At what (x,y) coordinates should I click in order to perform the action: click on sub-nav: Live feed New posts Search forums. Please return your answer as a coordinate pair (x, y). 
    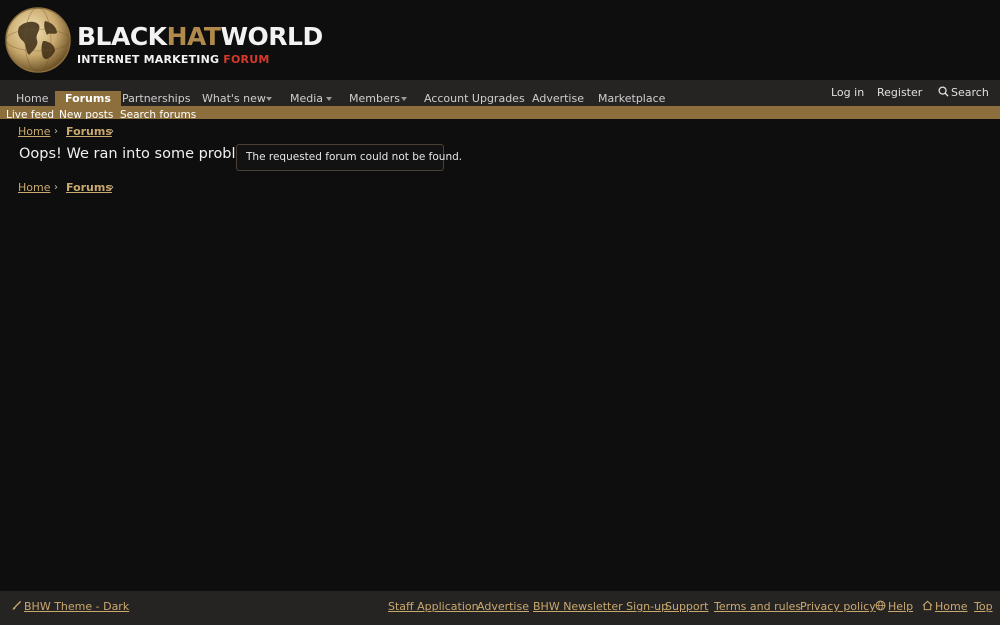
    Looking at the image, I should click on (500, 112).